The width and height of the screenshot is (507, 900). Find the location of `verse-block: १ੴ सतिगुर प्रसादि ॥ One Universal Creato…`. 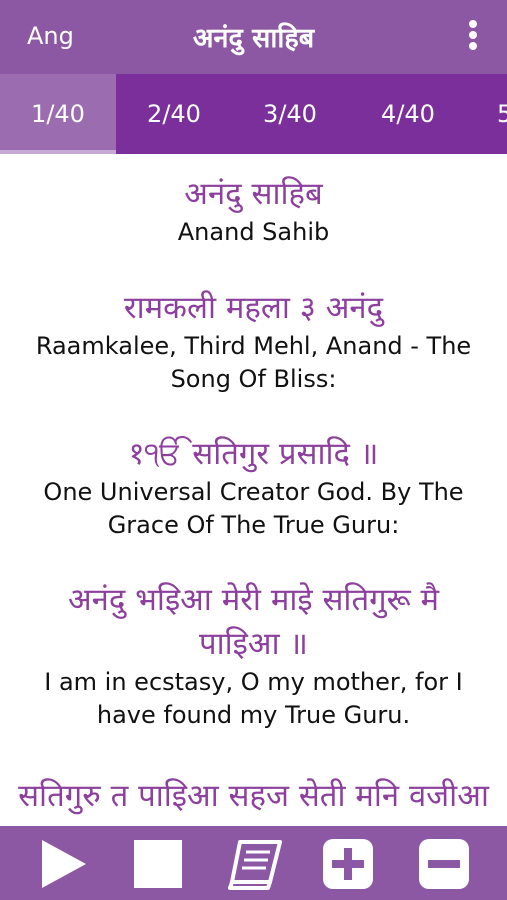

verse-block: १ੴ सतिगुर प्रसादि ॥ One Universal Creato… is located at coordinates (253, 487).